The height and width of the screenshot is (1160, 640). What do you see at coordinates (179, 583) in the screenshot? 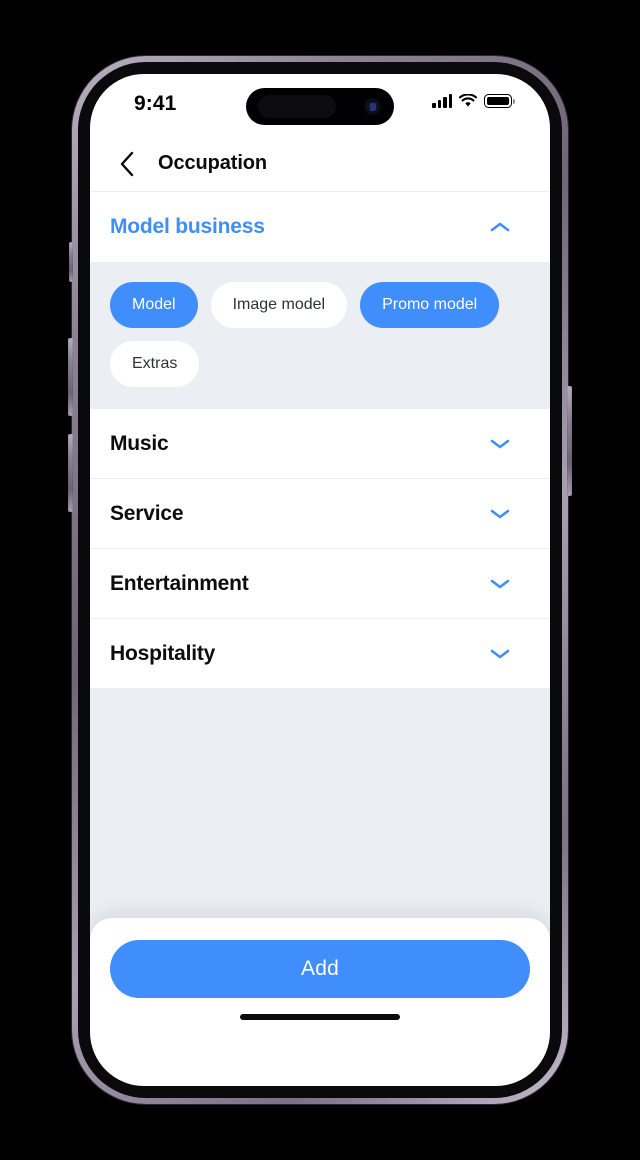
I see `accordion-title: Entertainment` at bounding box center [179, 583].